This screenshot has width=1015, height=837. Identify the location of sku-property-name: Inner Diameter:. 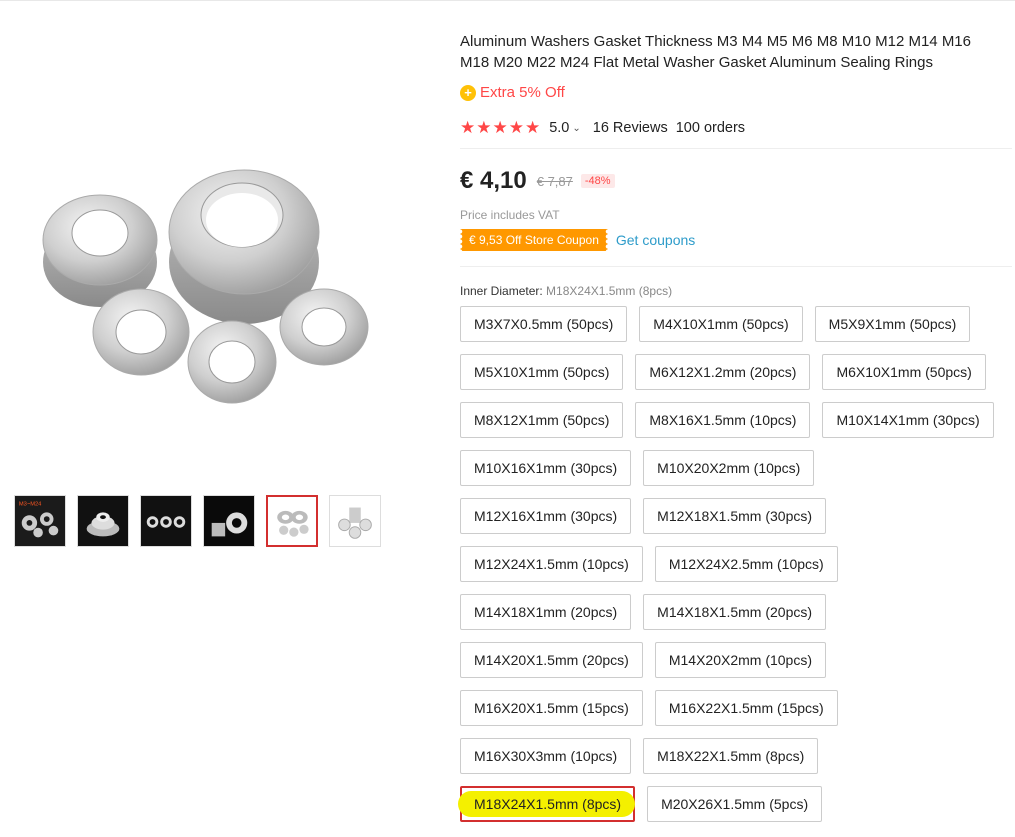
(501, 291).